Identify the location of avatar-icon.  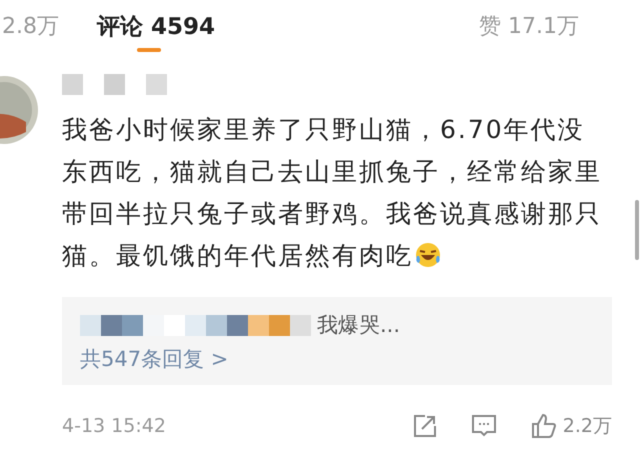
(19, 110).